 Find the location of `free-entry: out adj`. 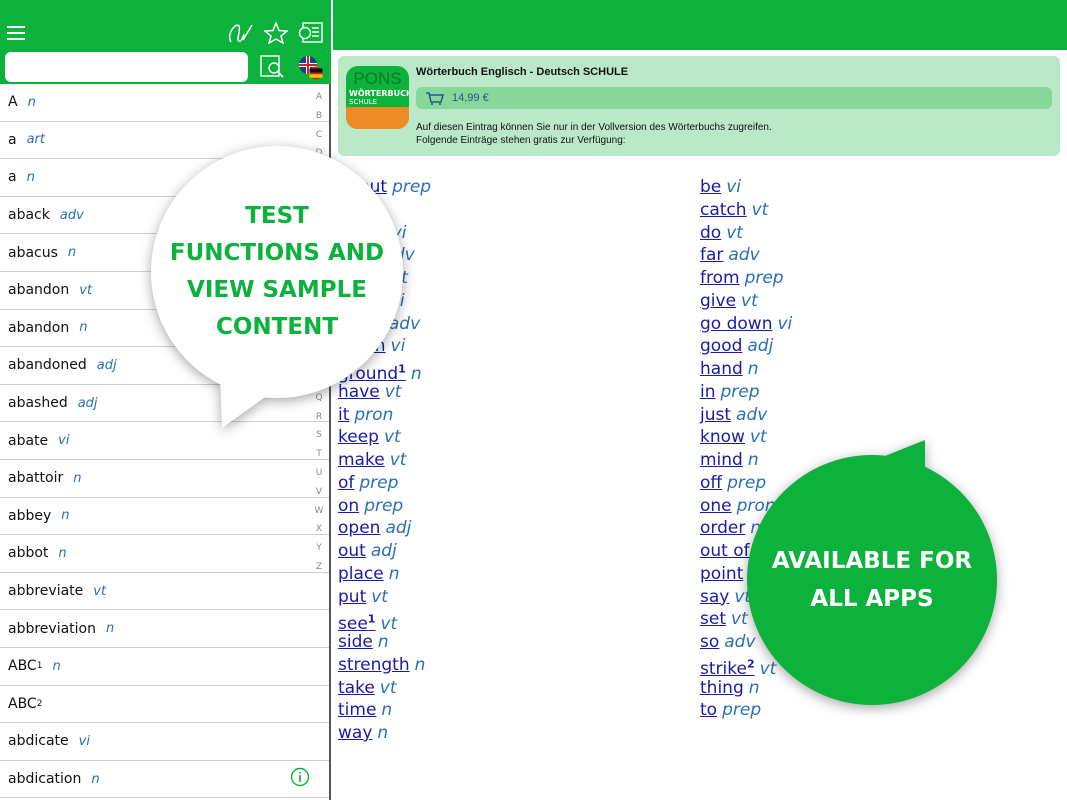

free-entry: out adj is located at coordinates (384, 551).